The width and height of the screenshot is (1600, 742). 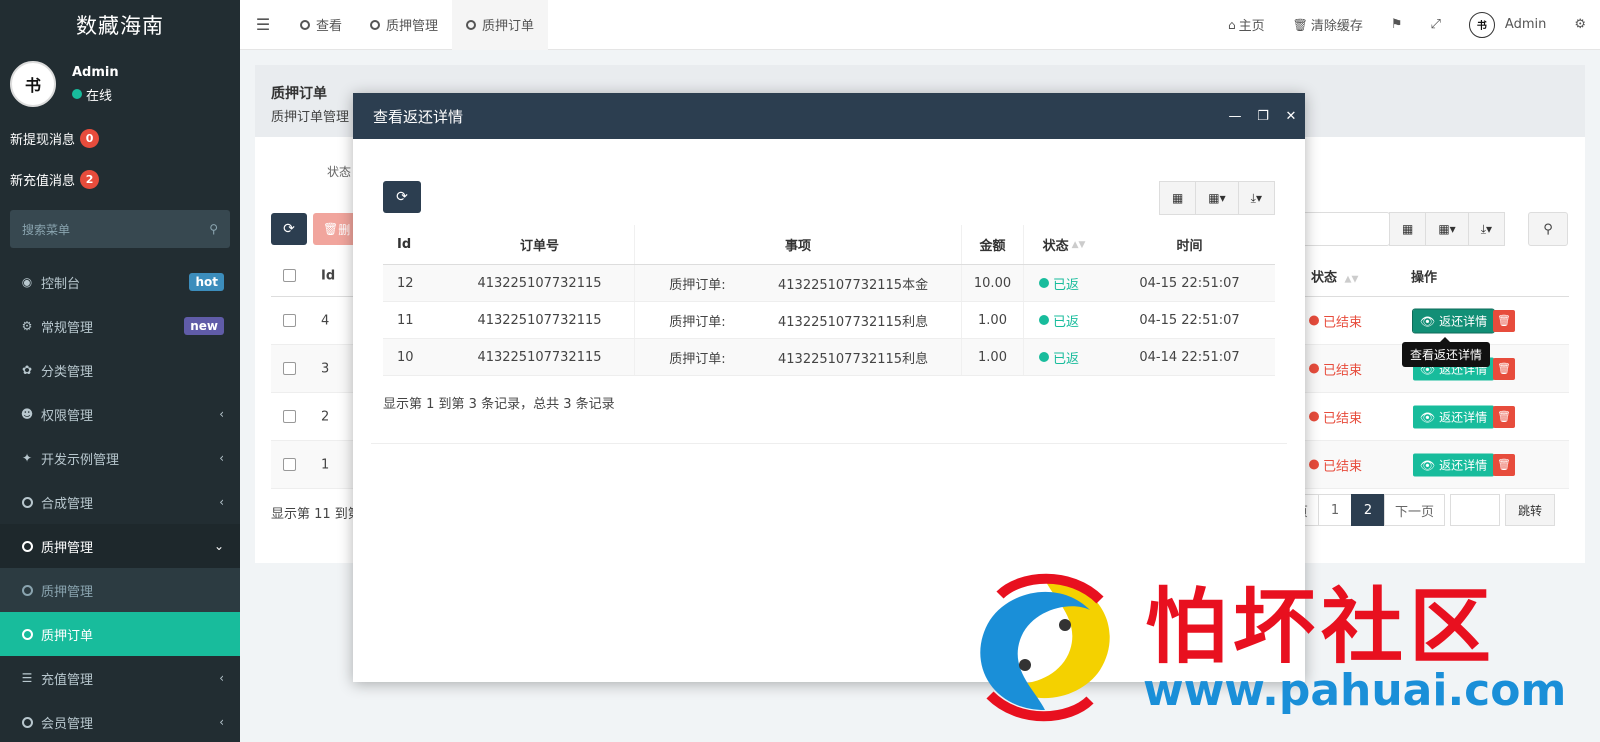 I want to click on modal-table-summary: 显示第 1 到第 3 条记录，总共 3 条记录, so click(x=499, y=404).